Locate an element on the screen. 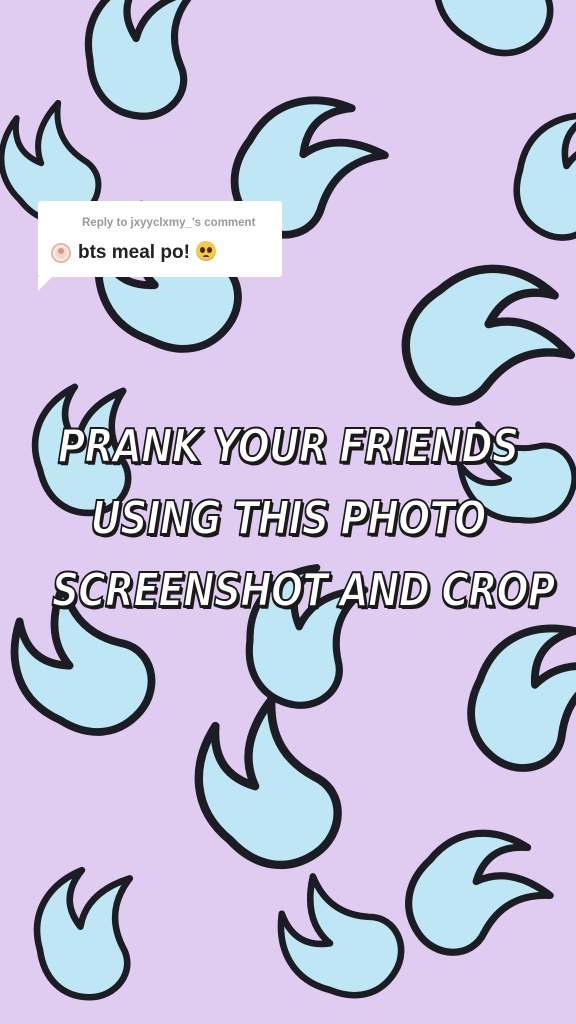 The height and width of the screenshot is (1024, 576). avatar-icon is located at coordinates (61, 253).